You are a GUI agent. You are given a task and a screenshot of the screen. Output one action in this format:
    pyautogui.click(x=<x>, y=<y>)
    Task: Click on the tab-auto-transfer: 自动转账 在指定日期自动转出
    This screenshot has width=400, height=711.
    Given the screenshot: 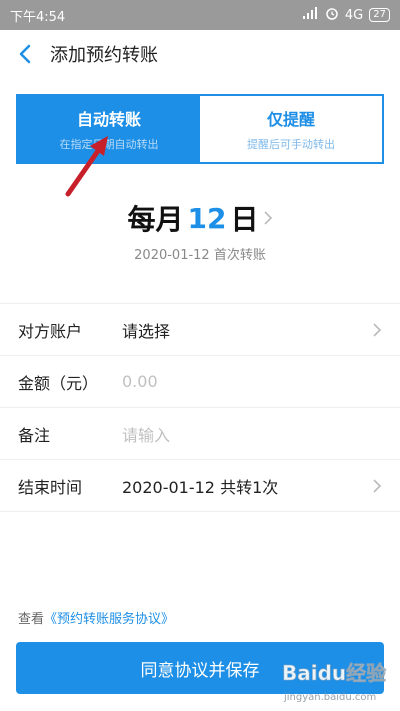 What is the action you would take?
    pyautogui.click(x=109, y=129)
    